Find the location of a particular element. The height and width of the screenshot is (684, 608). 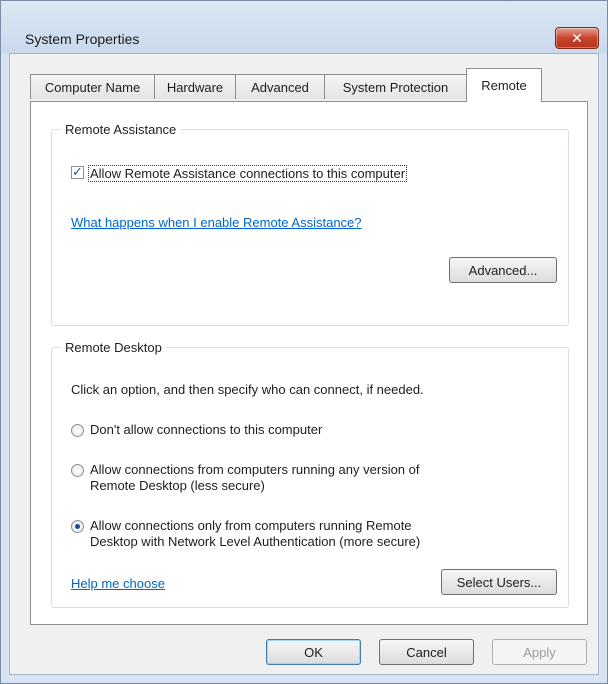

radio-label-line: Remote Desktop (less secure) is located at coordinates (177, 485).